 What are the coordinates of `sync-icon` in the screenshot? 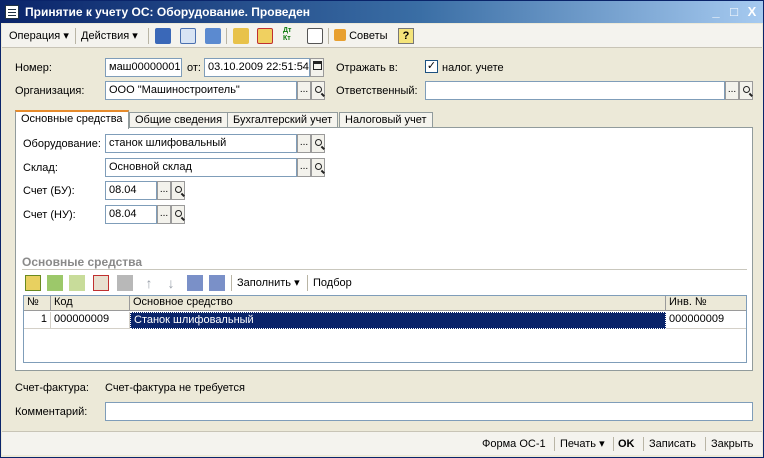 It's located at (213, 36).